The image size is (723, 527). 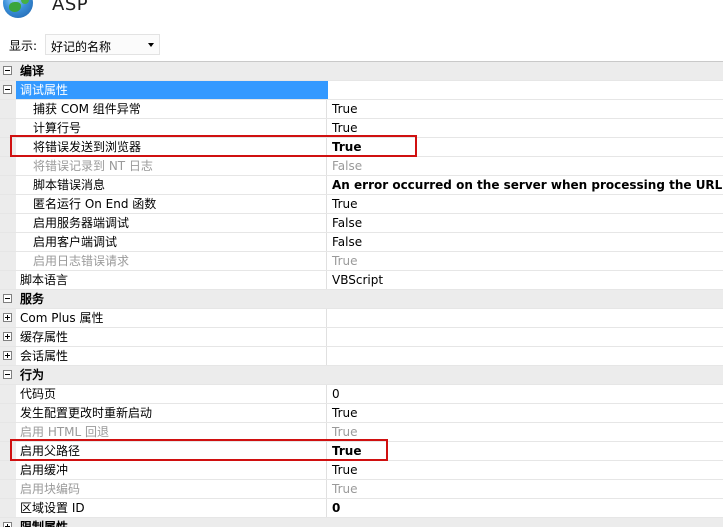 What do you see at coordinates (171, 185) in the screenshot?
I see `property-name: 脚本错误消息` at bounding box center [171, 185].